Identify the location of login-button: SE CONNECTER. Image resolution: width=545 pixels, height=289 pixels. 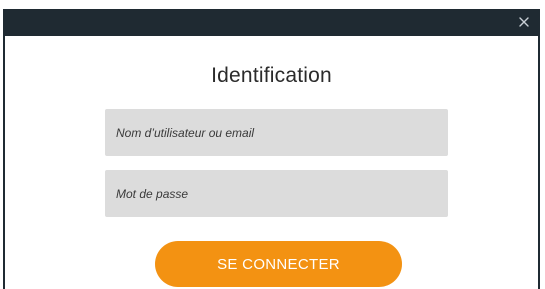
(278, 264).